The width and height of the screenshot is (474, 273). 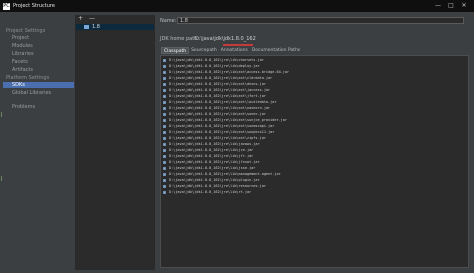 I want to click on jdk-home-label: JDK home path:, so click(x=180, y=39).